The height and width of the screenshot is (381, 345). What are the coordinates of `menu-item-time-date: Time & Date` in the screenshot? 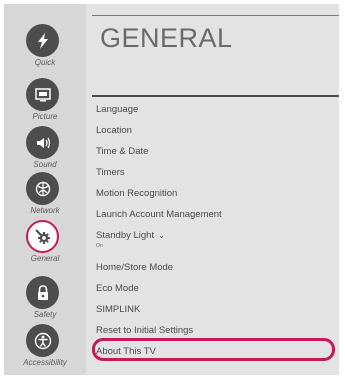 It's located at (217, 151).